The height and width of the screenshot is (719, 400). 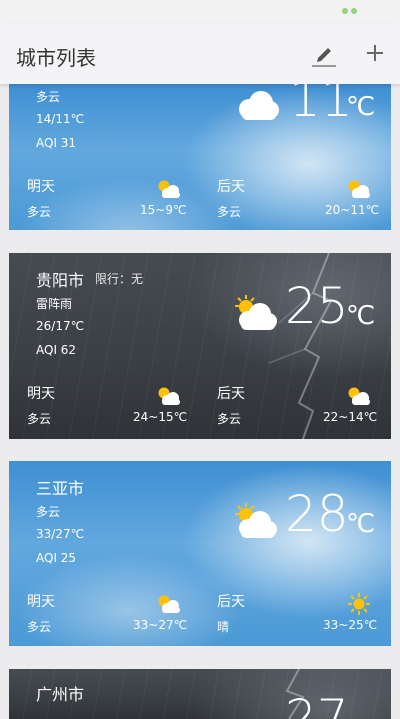 I want to click on current-temperature: 25, so click(x=317, y=306).